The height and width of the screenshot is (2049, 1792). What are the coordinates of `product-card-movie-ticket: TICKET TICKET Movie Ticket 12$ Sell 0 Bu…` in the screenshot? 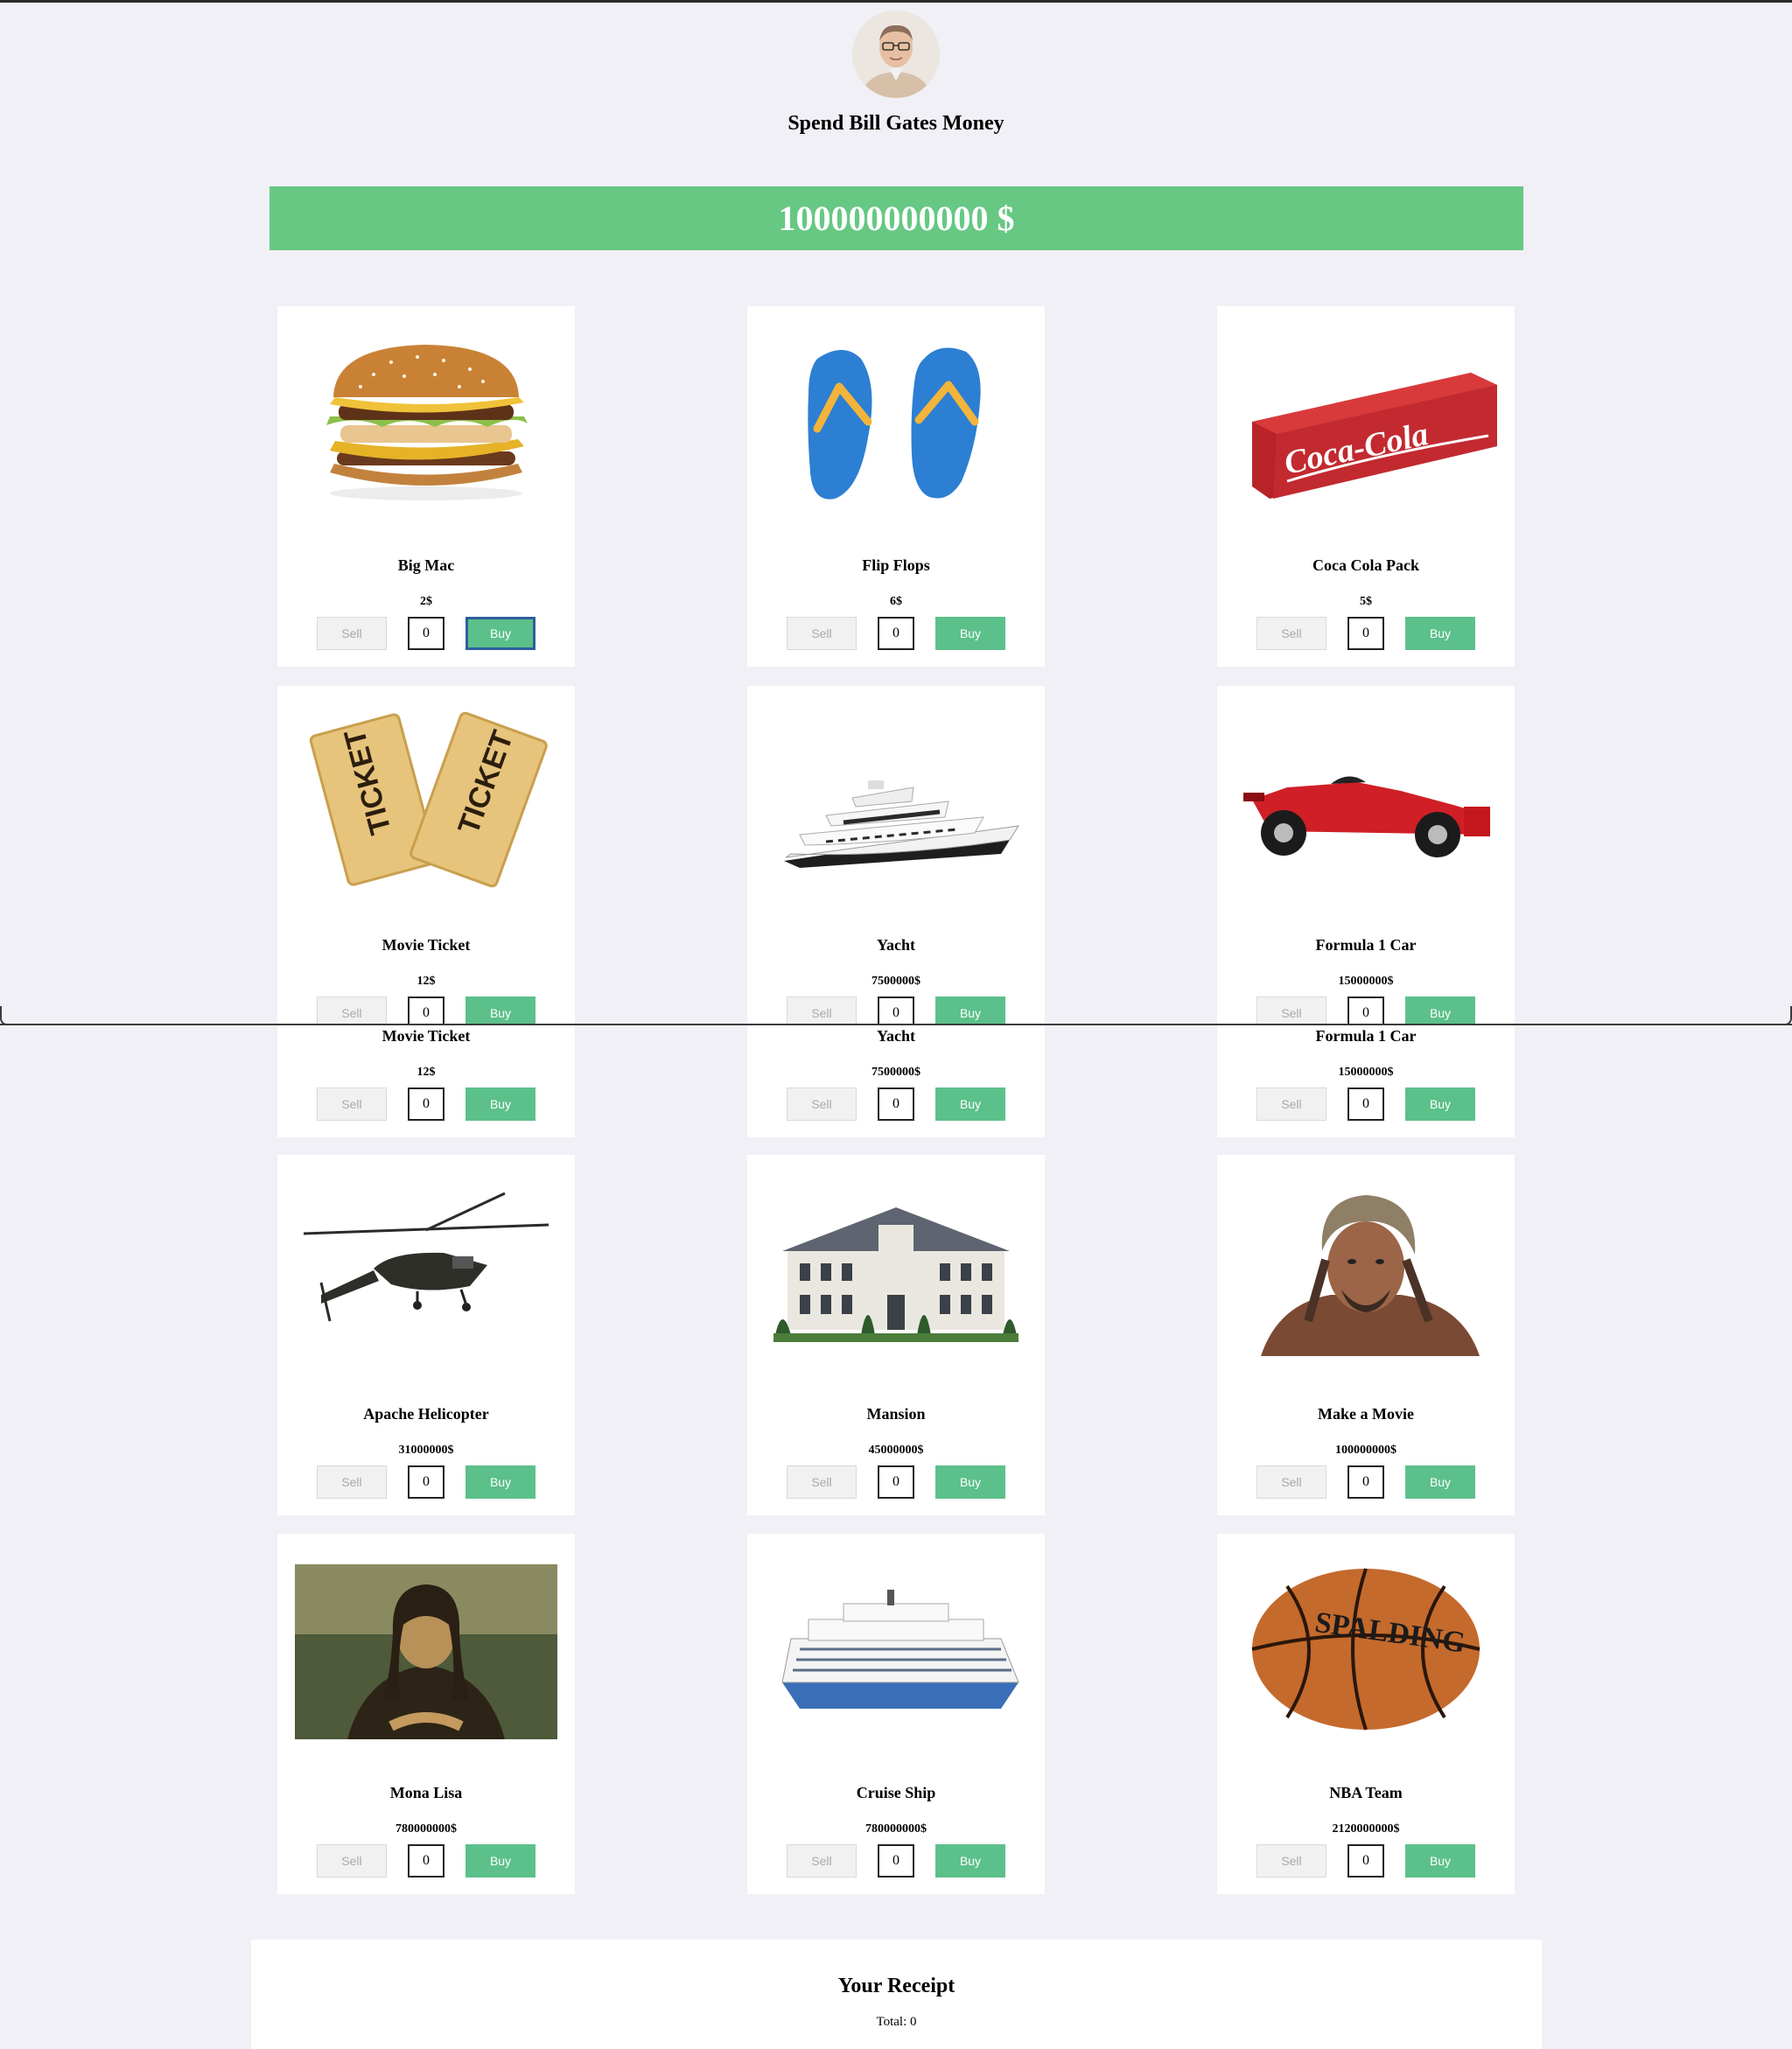 It's located at (426, 866).